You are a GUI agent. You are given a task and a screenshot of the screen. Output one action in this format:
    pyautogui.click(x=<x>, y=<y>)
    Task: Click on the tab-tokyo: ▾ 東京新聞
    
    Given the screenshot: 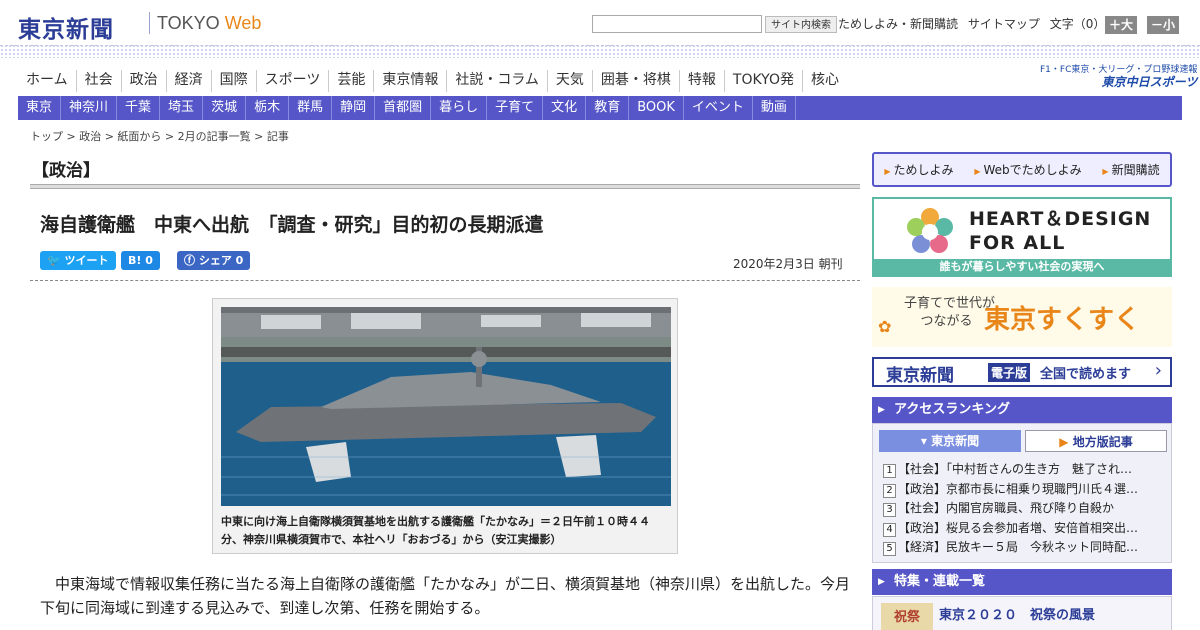 What is the action you would take?
    pyautogui.click(x=950, y=441)
    